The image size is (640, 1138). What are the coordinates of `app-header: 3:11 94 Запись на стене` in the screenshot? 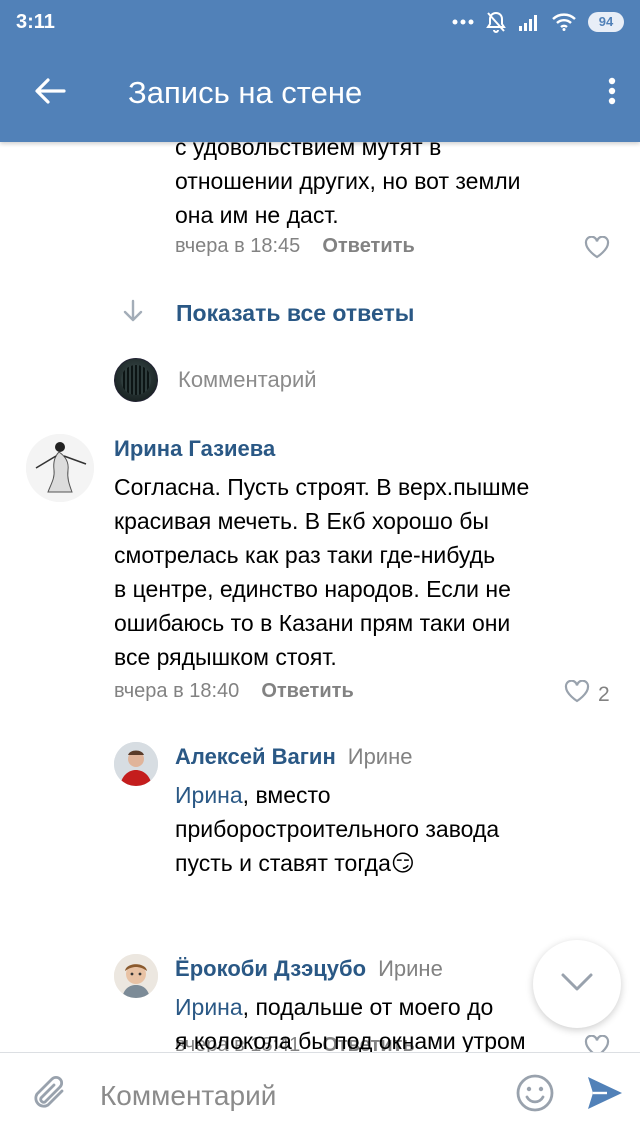 It's located at (320, 71).